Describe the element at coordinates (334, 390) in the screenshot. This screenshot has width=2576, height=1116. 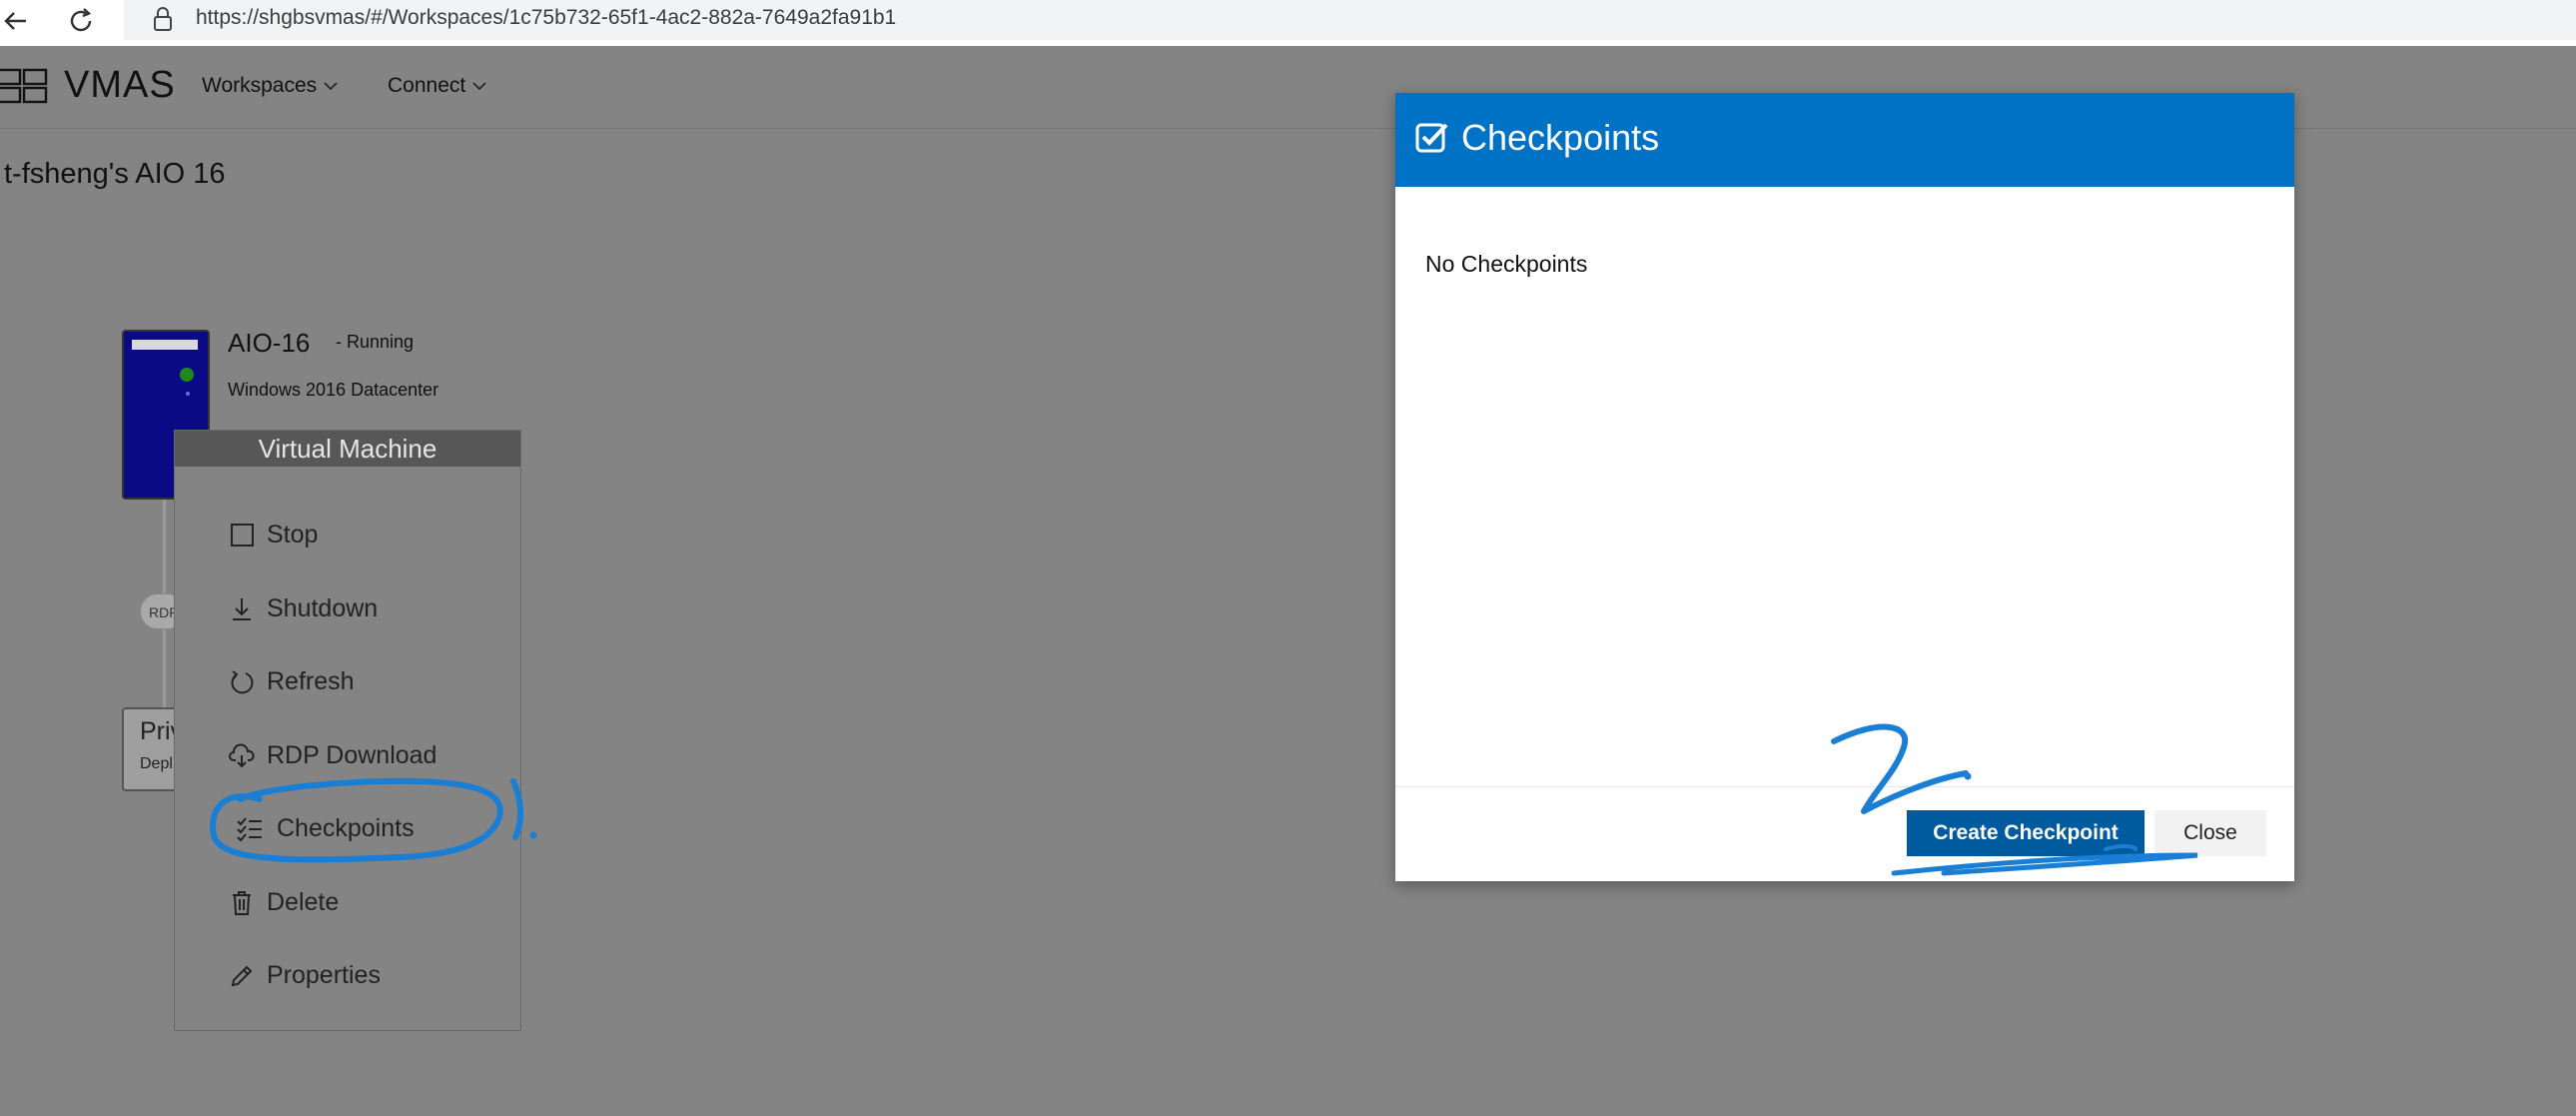
I see `vm-os: Windows 2016 Datacenter` at that location.